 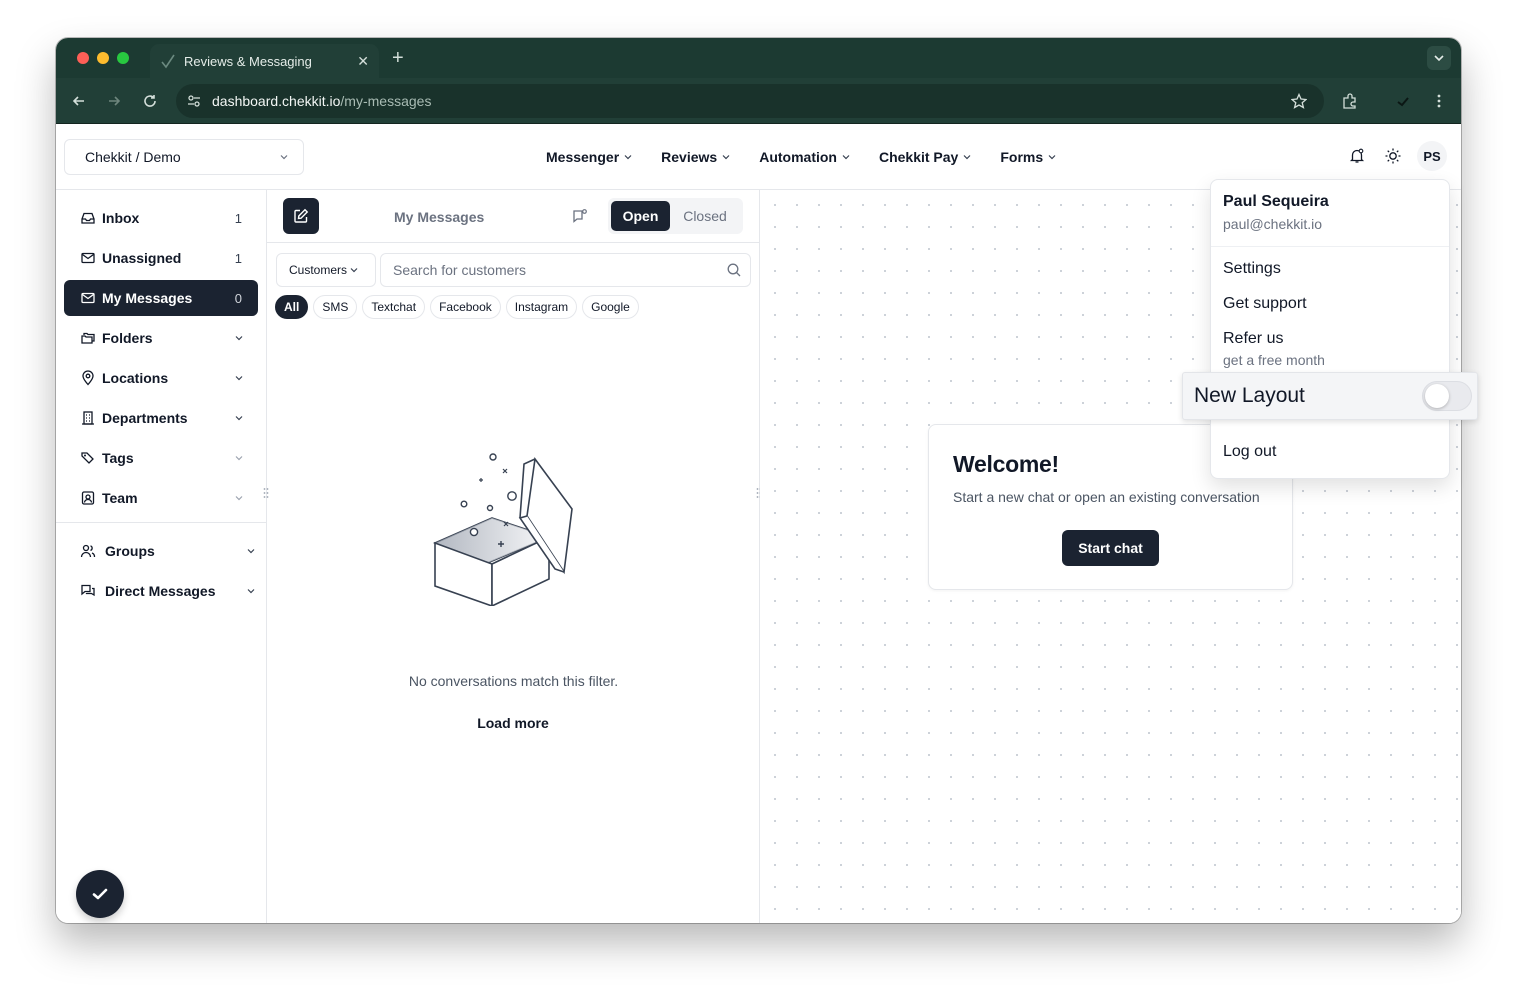 What do you see at coordinates (161, 458) in the screenshot?
I see `sidebar-item-tags: Tags` at bounding box center [161, 458].